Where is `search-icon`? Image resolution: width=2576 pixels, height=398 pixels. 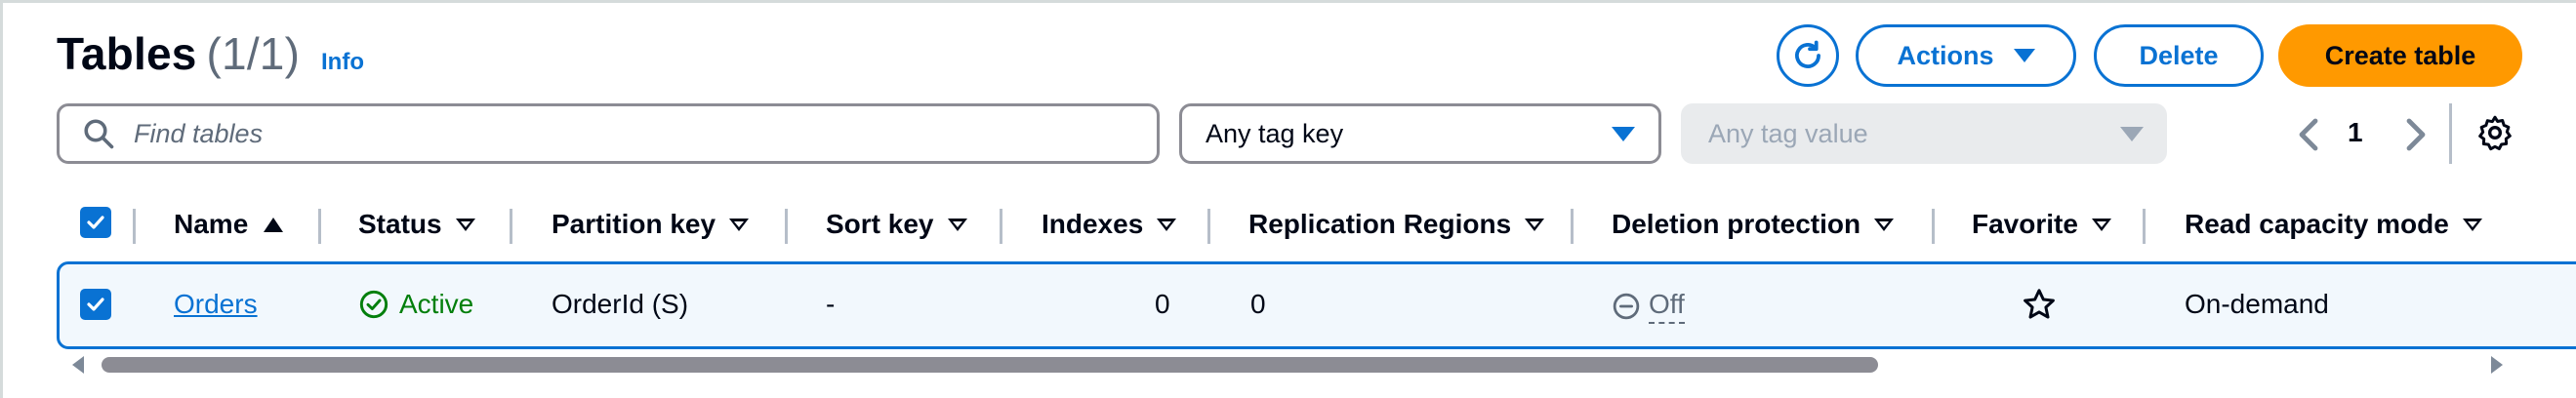
search-icon is located at coordinates (99, 134).